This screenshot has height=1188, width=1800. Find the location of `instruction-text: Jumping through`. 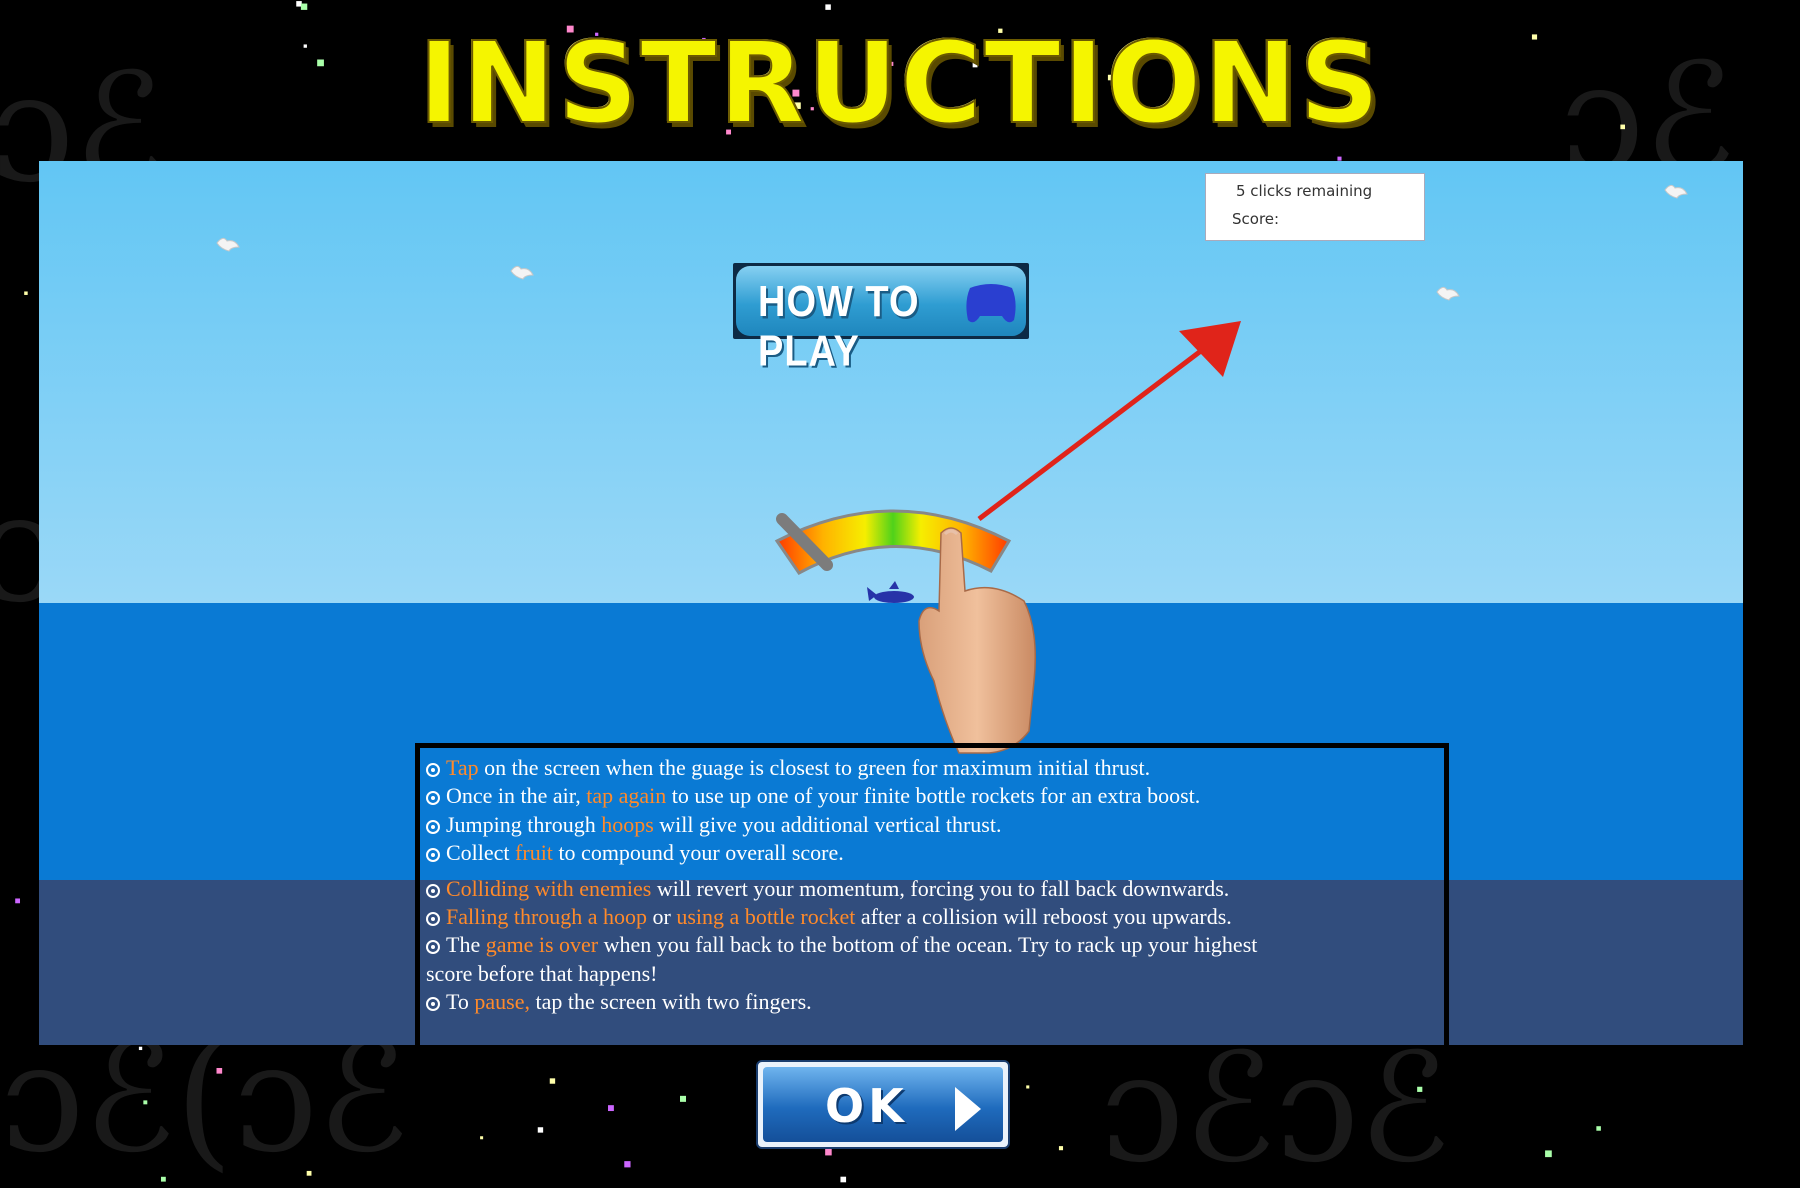

instruction-text: Jumping through is located at coordinates (524, 824).